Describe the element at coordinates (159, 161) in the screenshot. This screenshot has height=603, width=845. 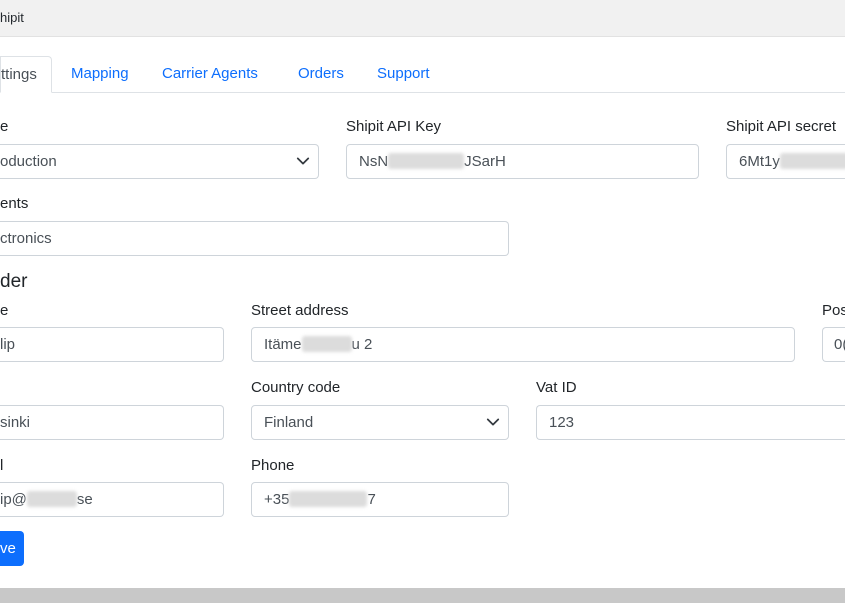
I see `mode-select: oduction` at that location.